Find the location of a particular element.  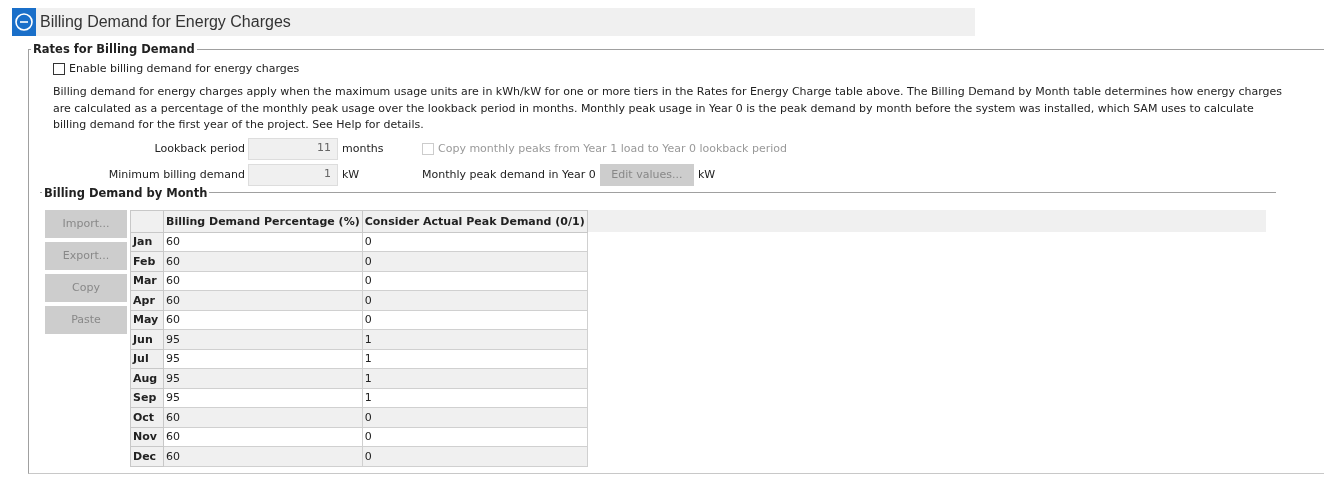

field-label: Lookback period is located at coordinates (199, 148).